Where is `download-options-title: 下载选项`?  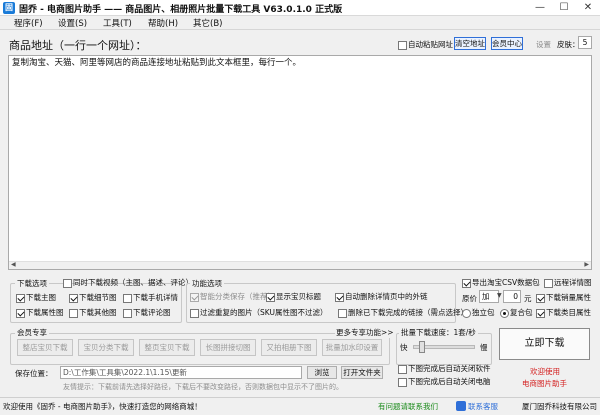 download-options-title: 下载选项 is located at coordinates (32, 283).